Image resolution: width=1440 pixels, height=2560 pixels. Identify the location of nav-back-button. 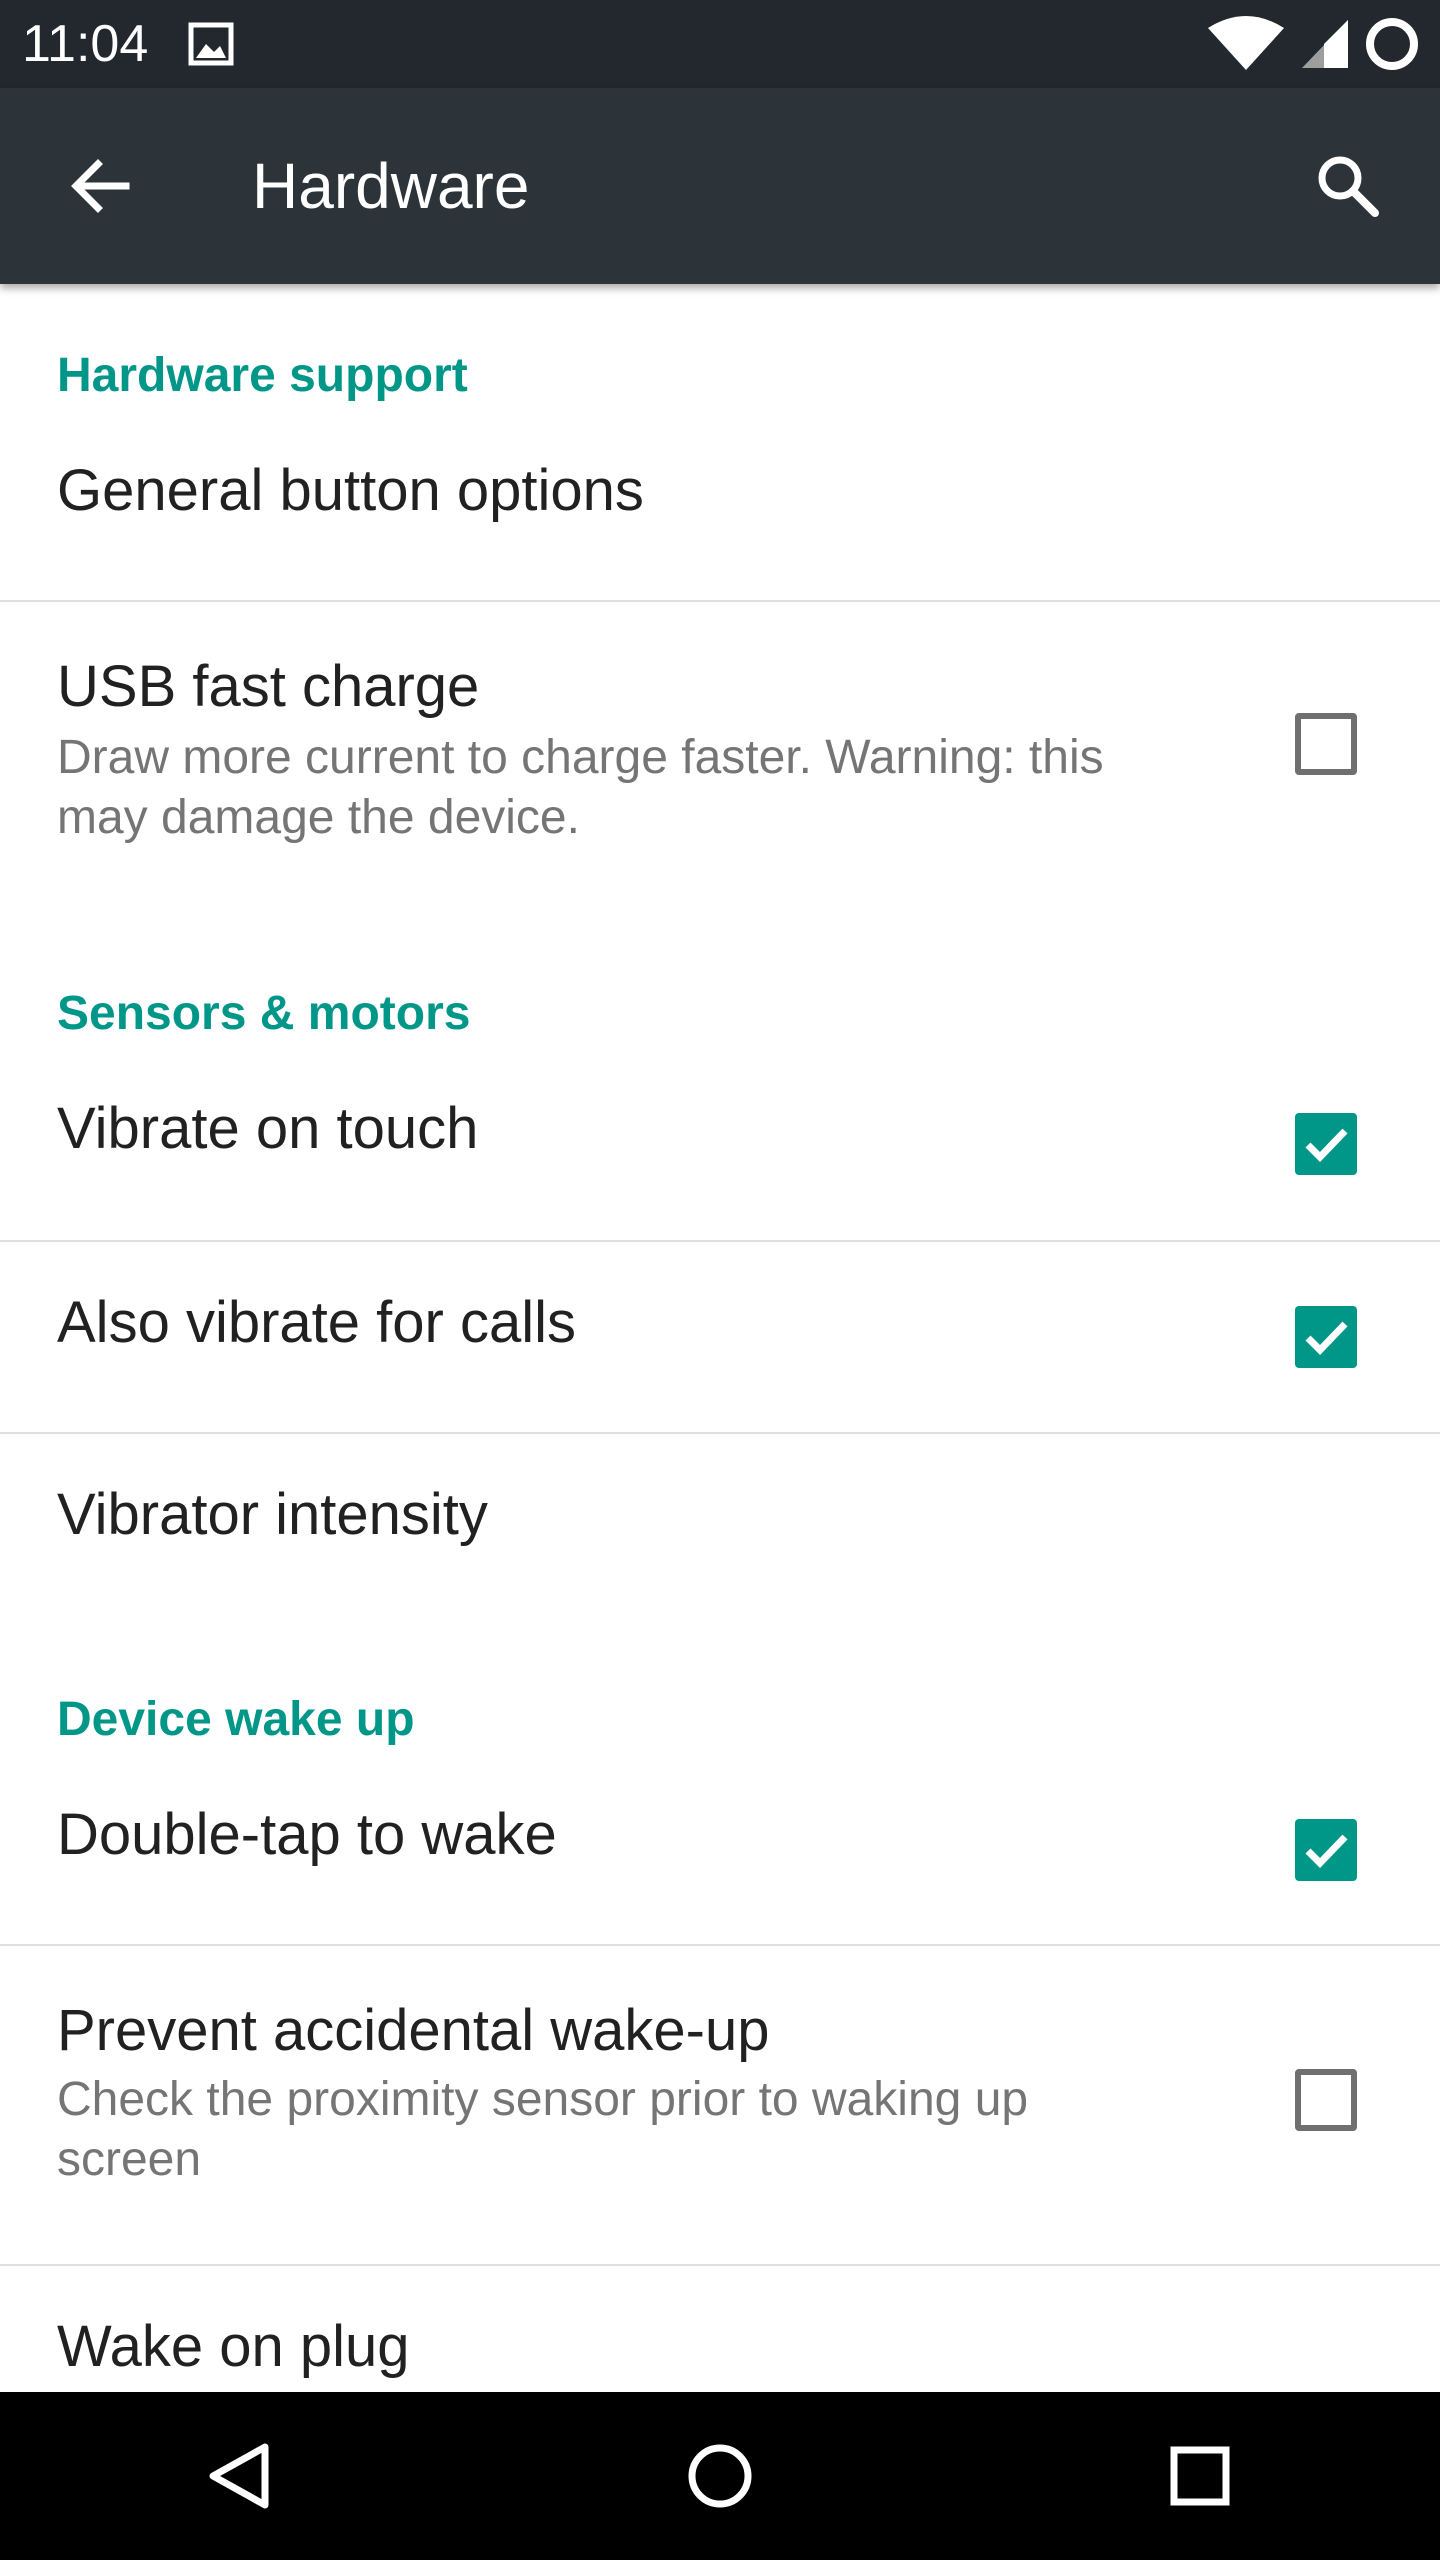
(240, 2476).